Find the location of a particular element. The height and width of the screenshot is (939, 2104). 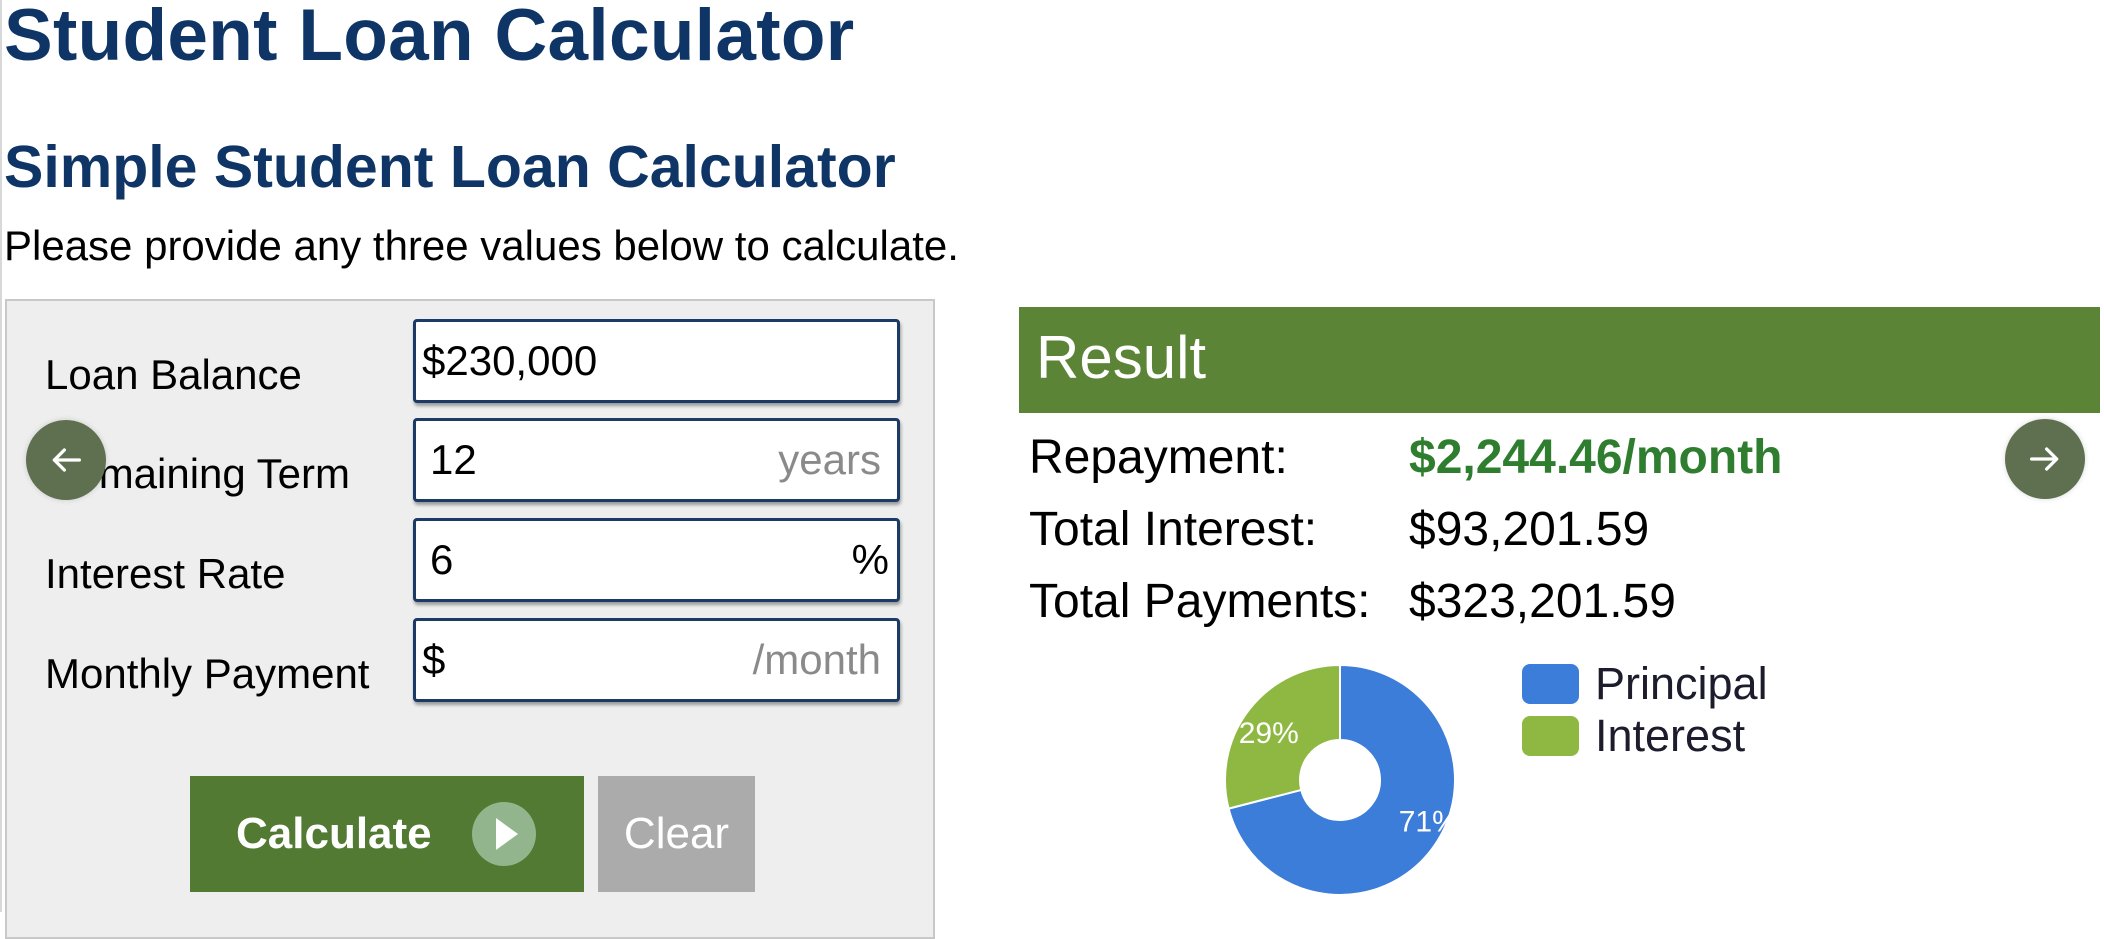

donut-label-interest: 29% is located at coordinates (1269, 733).